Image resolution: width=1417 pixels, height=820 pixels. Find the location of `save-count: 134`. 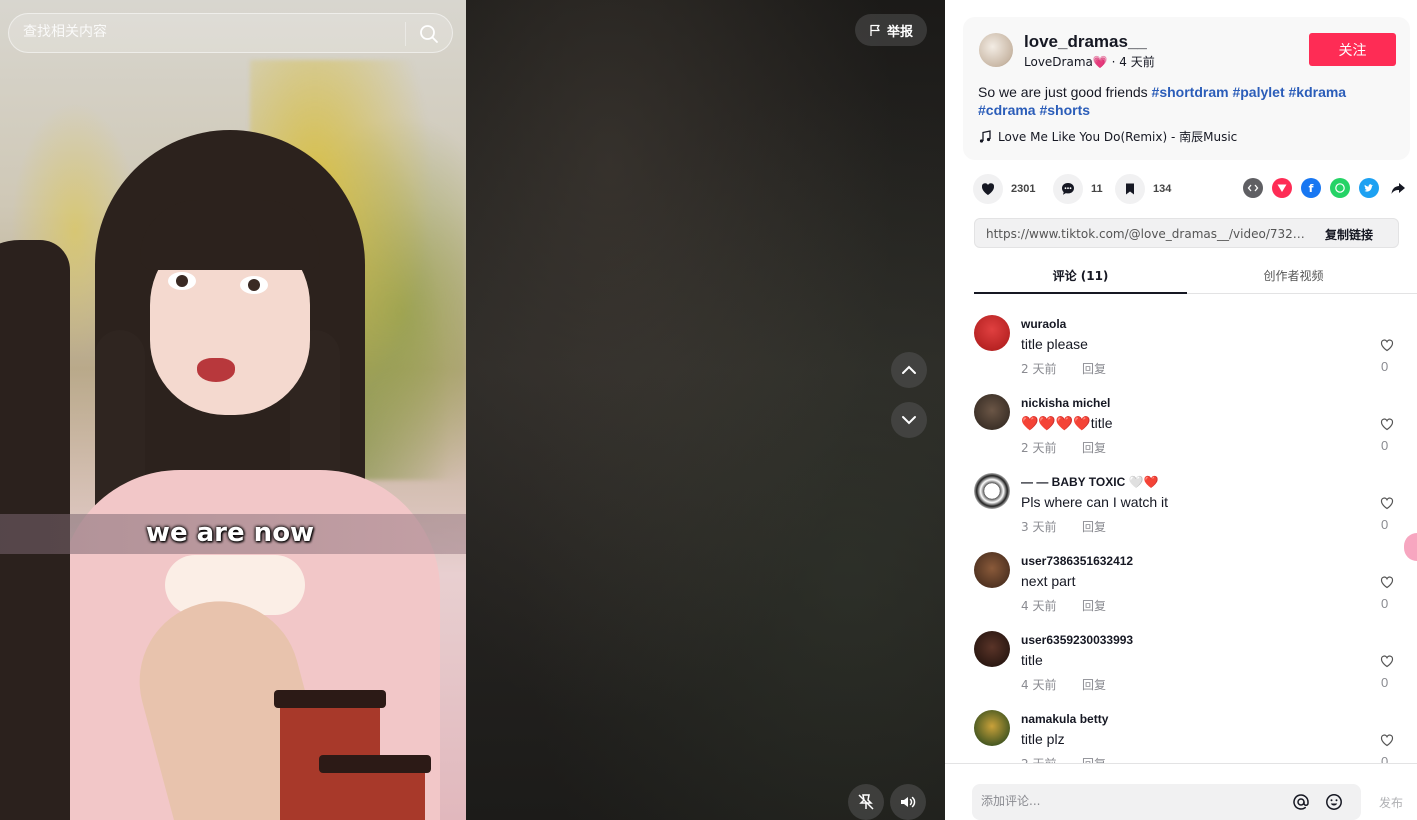

save-count: 134 is located at coordinates (1162, 189).